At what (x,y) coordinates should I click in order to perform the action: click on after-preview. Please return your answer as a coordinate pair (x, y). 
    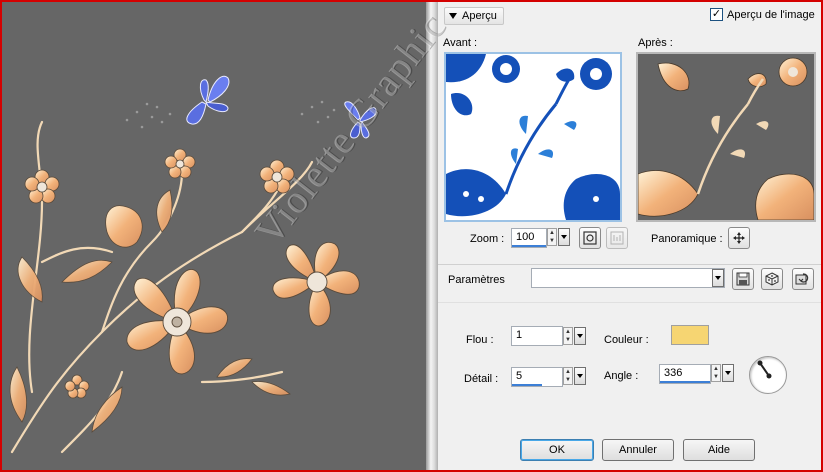
    Looking at the image, I should click on (726, 137).